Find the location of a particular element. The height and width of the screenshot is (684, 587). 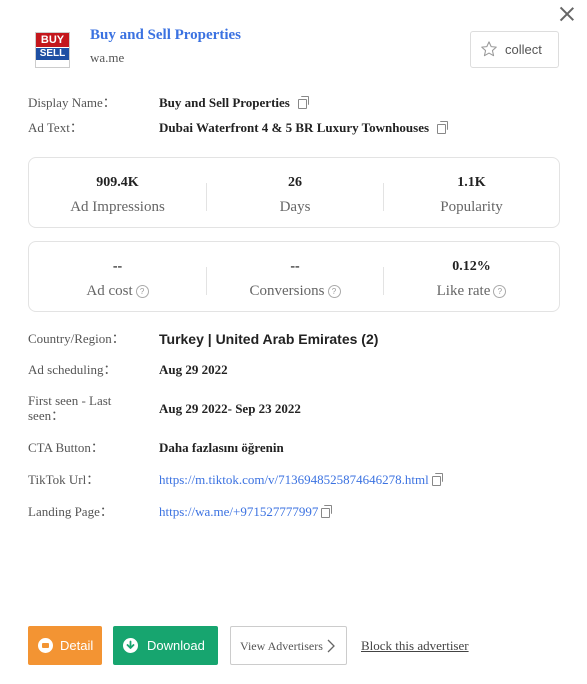

view-advertisers-label: View Advertisers is located at coordinates (281, 646).